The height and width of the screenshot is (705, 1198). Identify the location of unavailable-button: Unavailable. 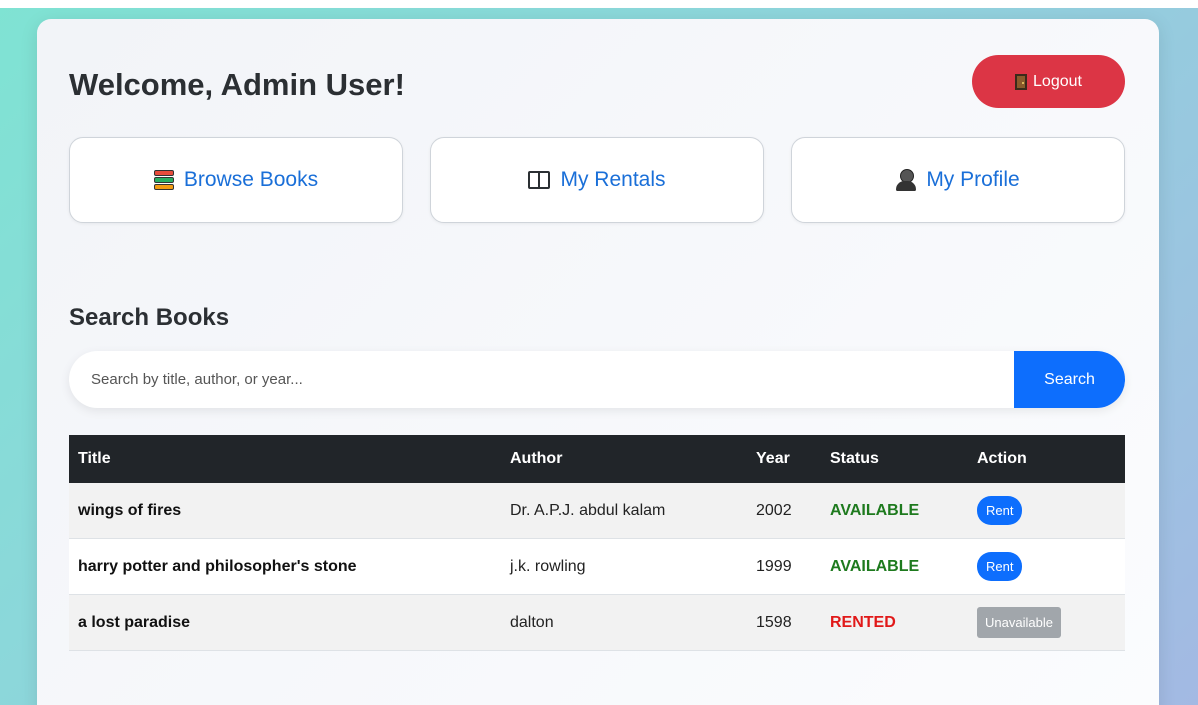
(1019, 622).